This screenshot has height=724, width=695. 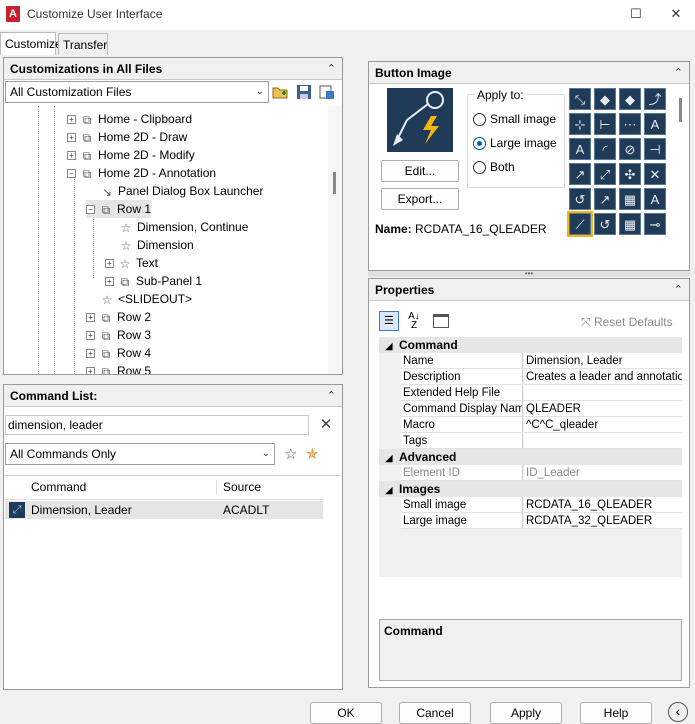 I want to click on gallery-icon: ⤴, so click(x=655, y=99).